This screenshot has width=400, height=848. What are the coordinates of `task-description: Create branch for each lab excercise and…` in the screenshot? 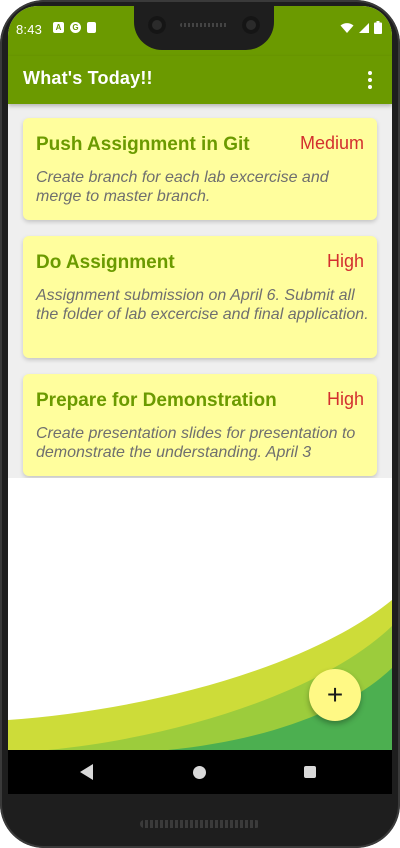 It's located at (182, 187).